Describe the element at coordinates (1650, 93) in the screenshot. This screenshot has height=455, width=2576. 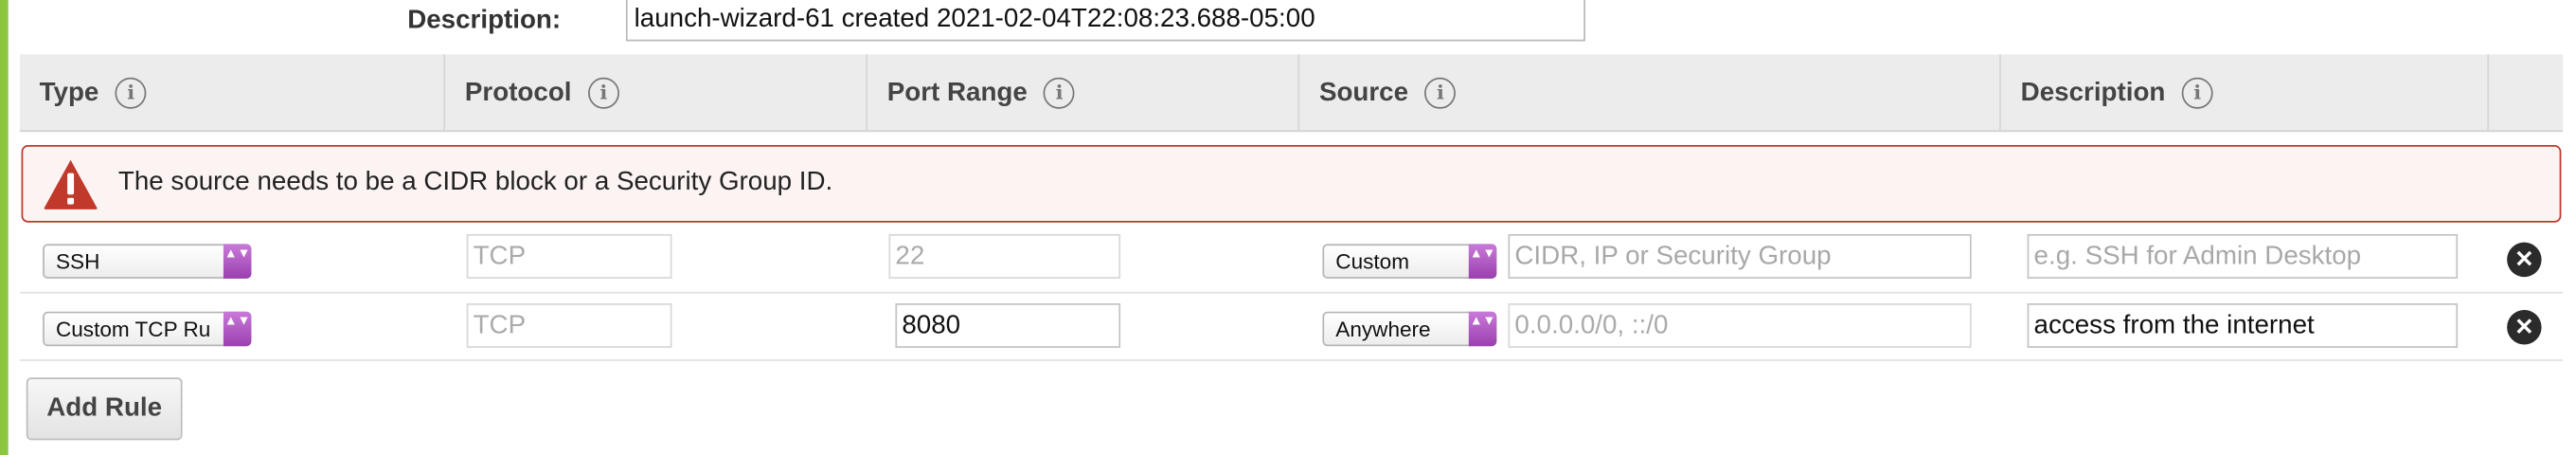
I see `column-header-source: Source i` at that location.